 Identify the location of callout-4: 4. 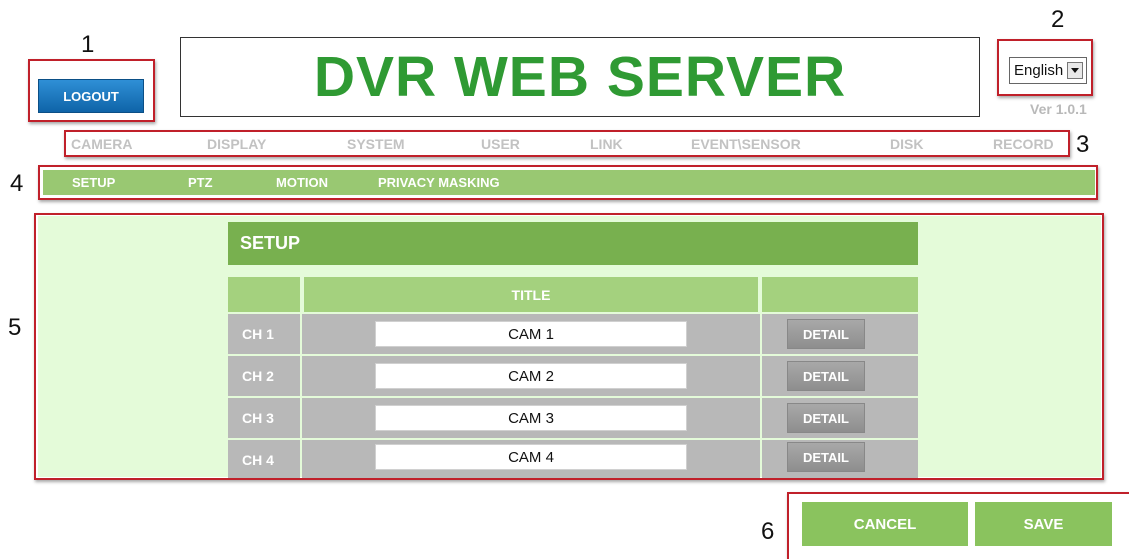
(17, 183).